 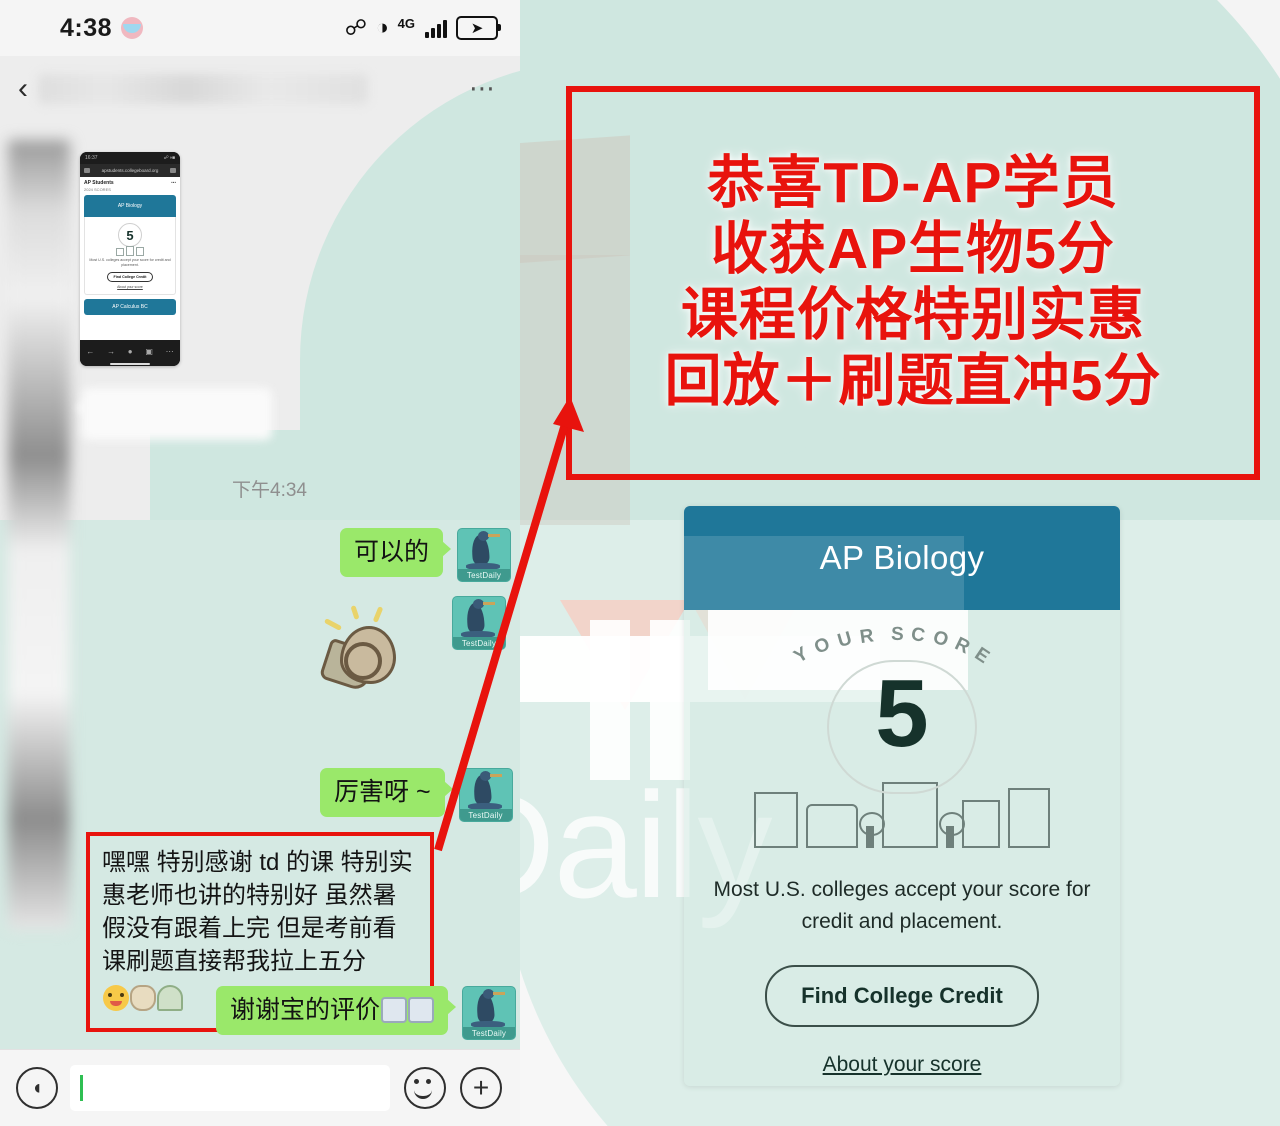 I want to click on chat-row-outgoing-2: 厉害呀 ~ TestDaily, so click(x=416, y=795).